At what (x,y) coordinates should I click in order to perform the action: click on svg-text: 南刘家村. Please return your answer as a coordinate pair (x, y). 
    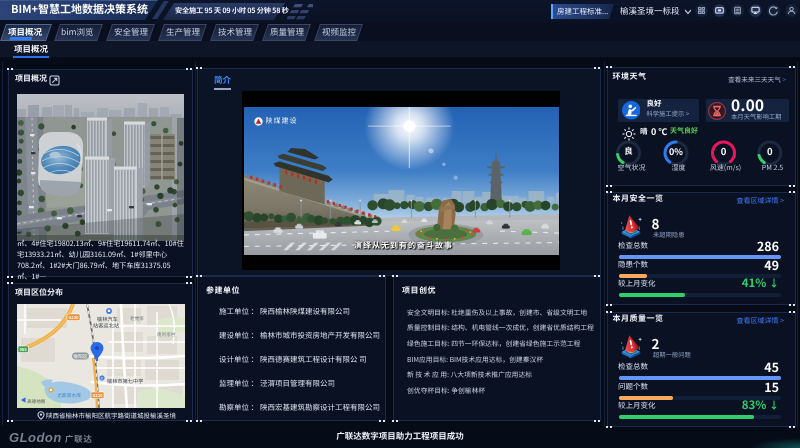
    Looking at the image, I should click on (166, 335).